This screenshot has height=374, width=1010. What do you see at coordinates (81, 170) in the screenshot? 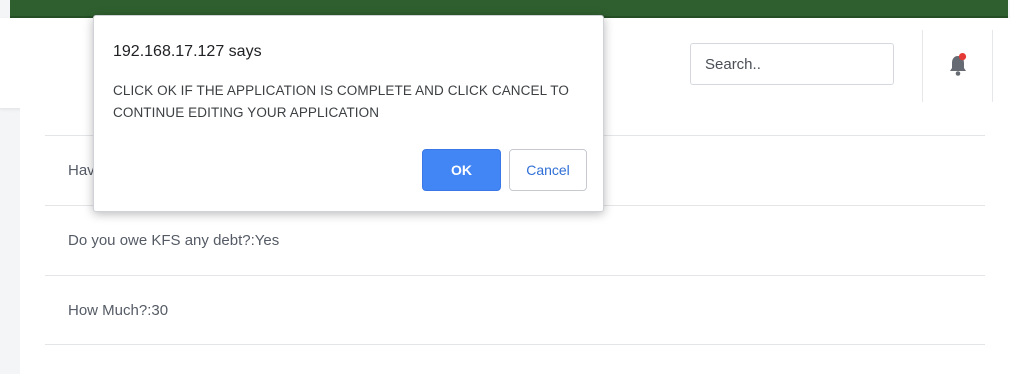
I see `list-item-label: Hav` at bounding box center [81, 170].